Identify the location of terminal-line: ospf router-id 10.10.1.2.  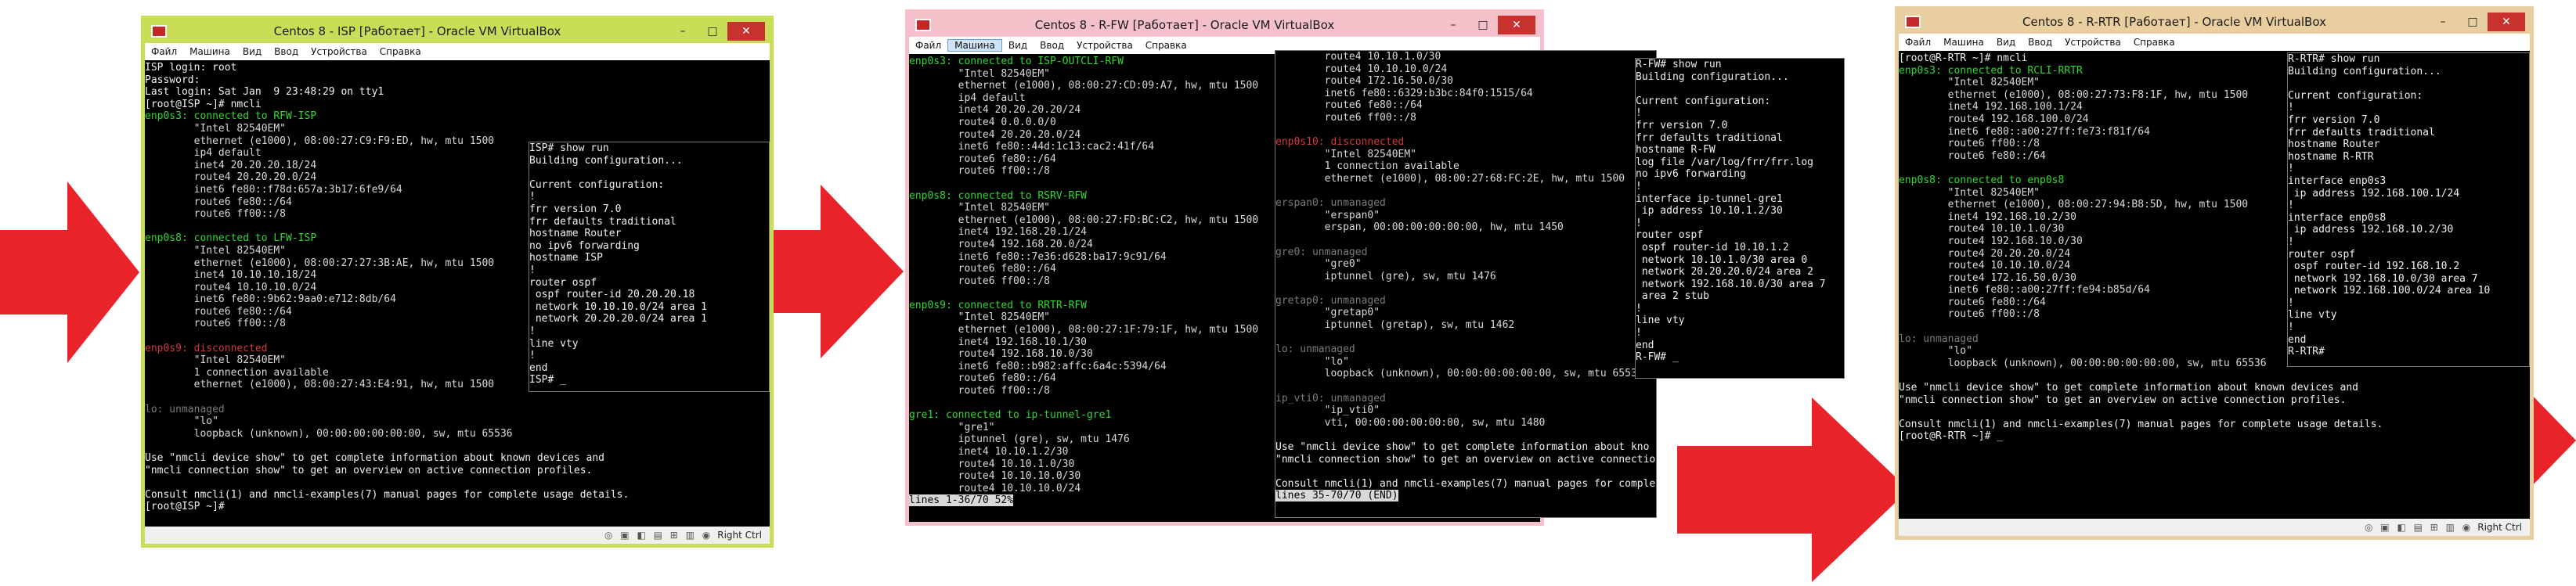
(1712, 247).